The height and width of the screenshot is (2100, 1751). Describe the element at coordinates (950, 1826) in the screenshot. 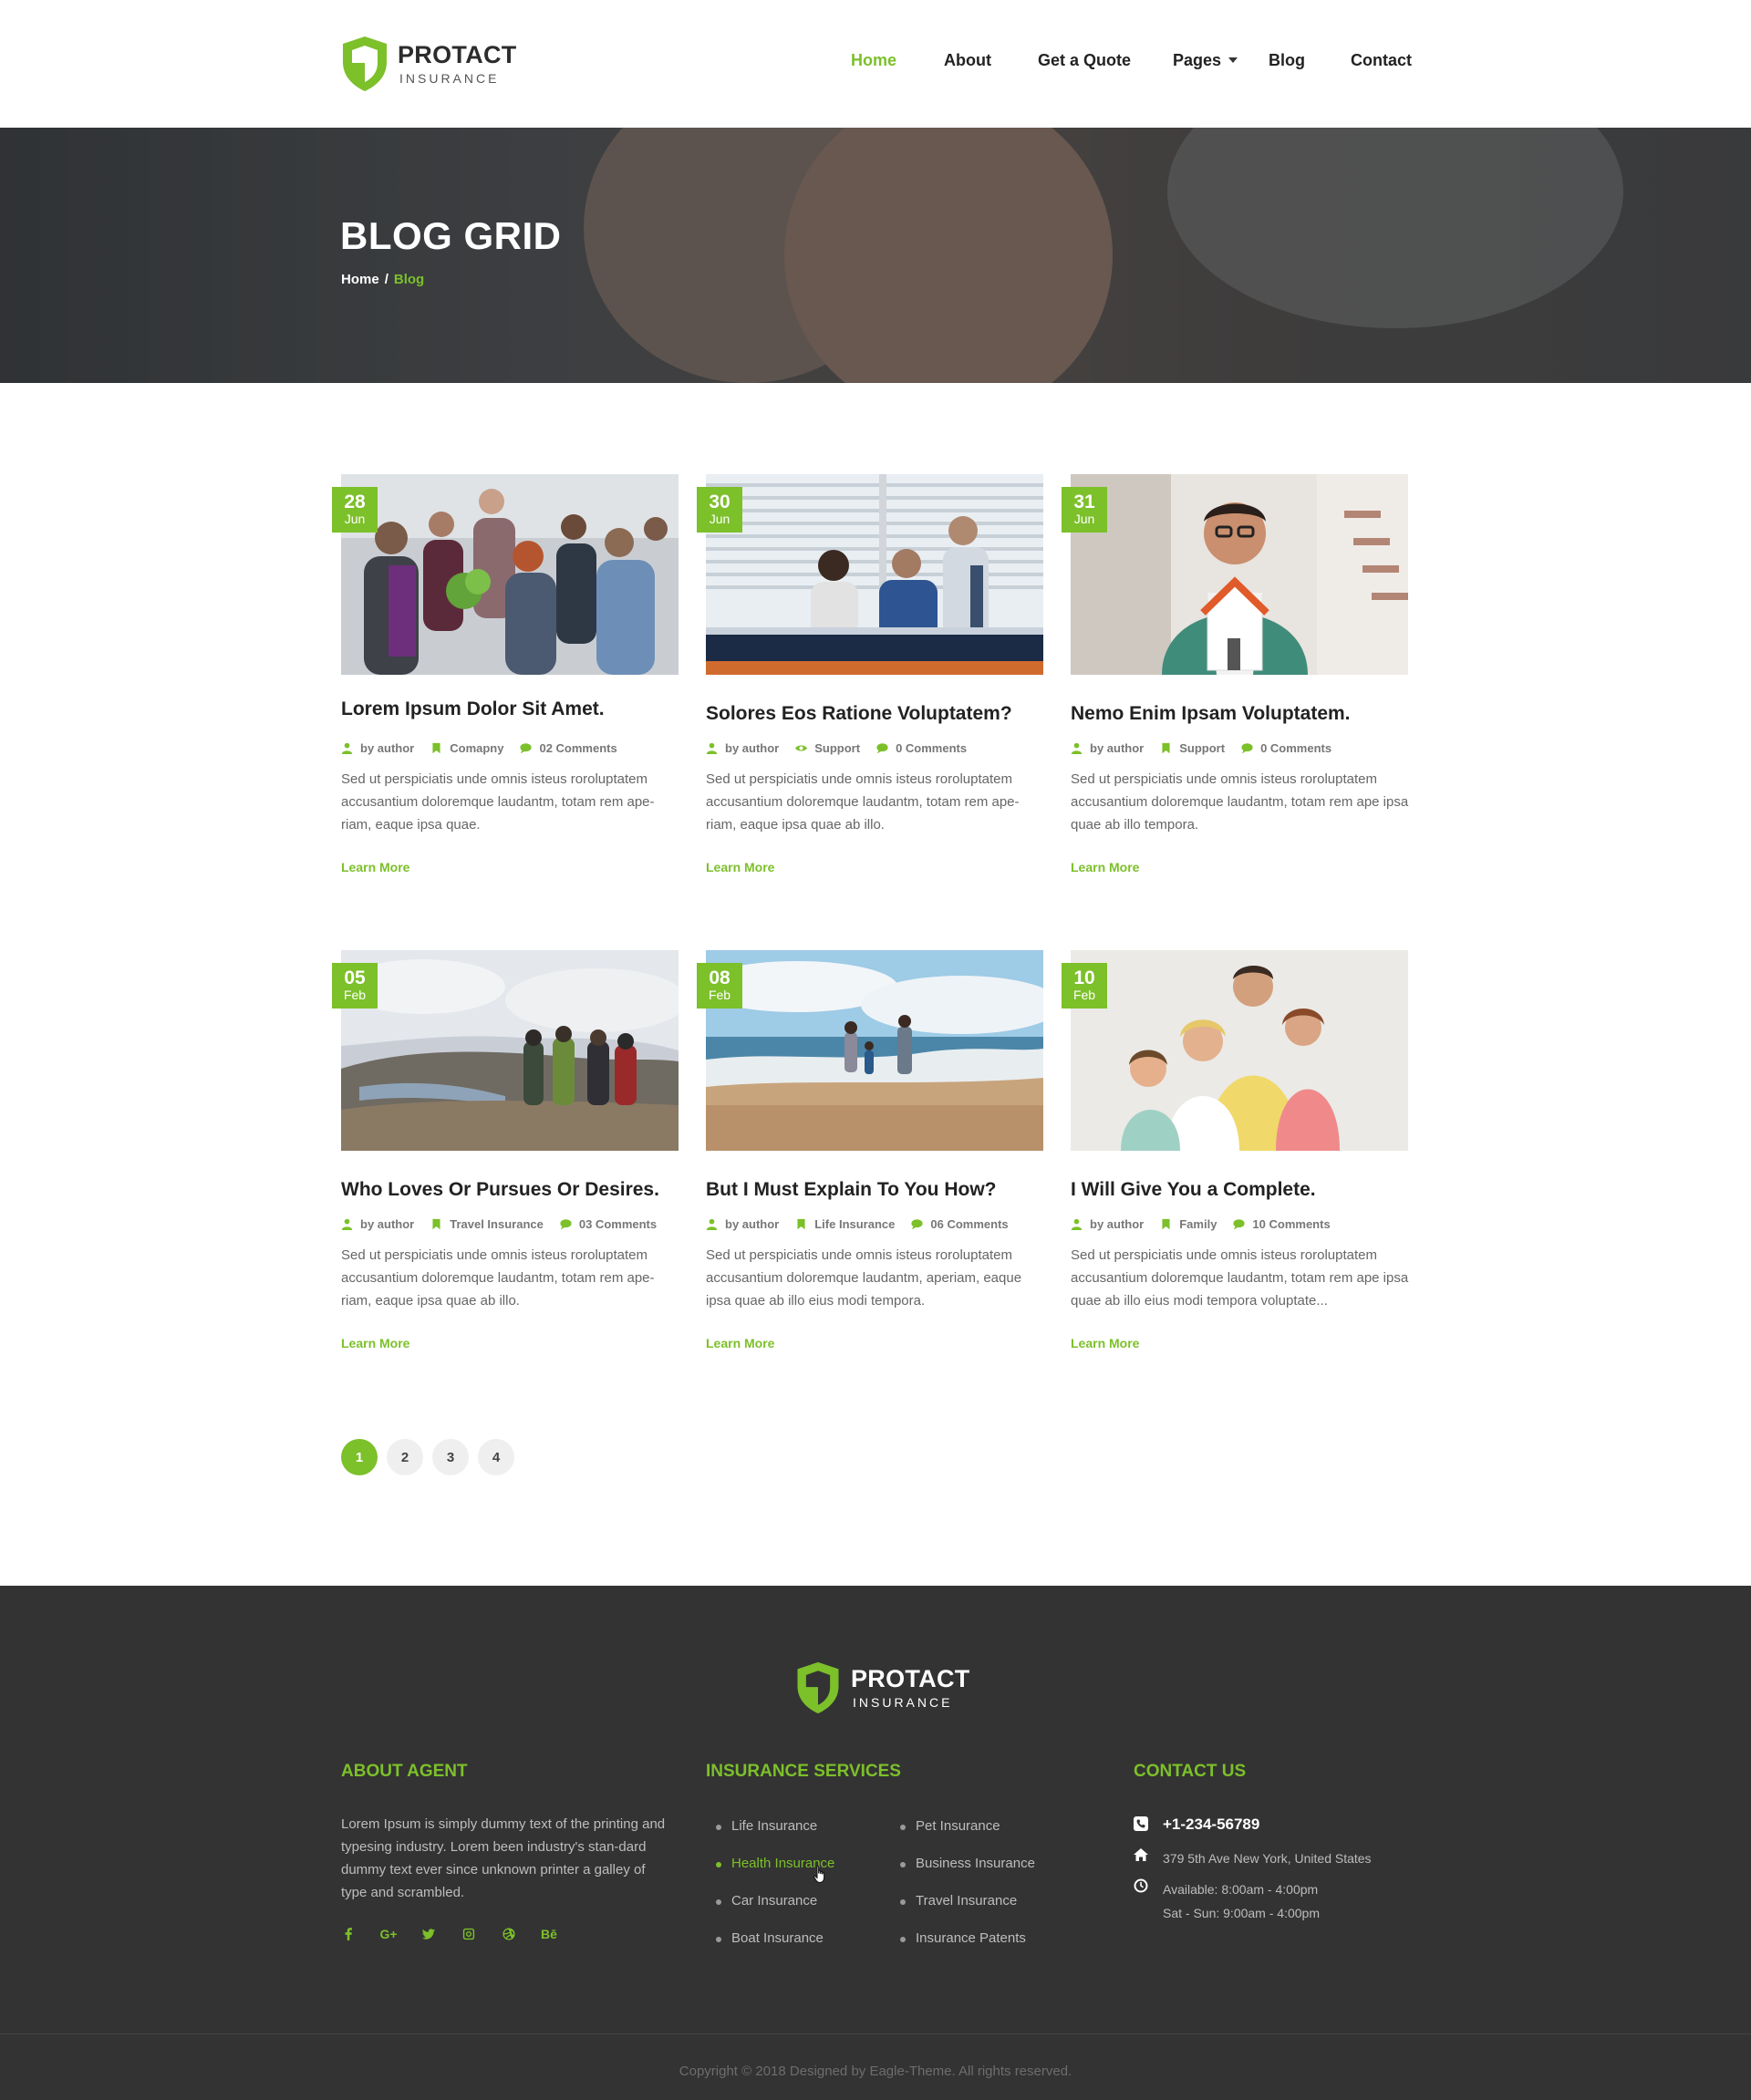

I see `service-link-pet-insurance: Pet Insurance` at that location.